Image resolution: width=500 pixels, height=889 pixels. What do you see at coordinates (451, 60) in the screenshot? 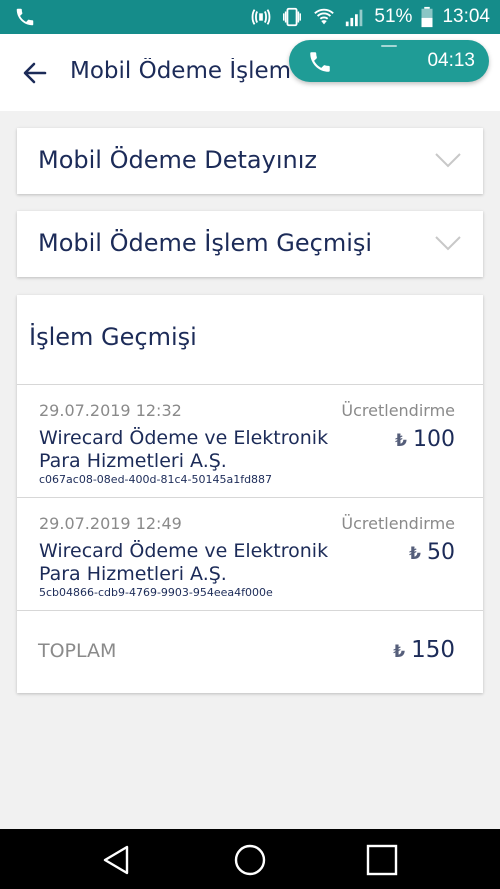
I see `call-timer: 04:13` at bounding box center [451, 60].